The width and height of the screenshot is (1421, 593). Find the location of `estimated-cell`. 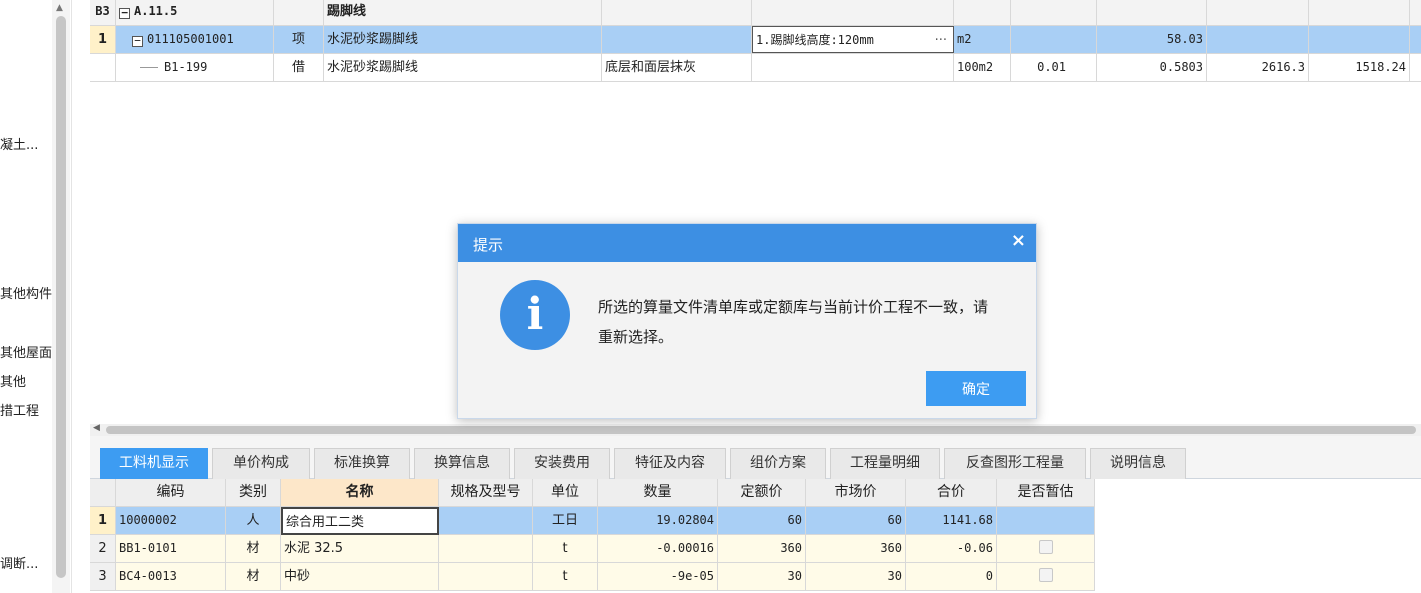

estimated-cell is located at coordinates (1046, 521).